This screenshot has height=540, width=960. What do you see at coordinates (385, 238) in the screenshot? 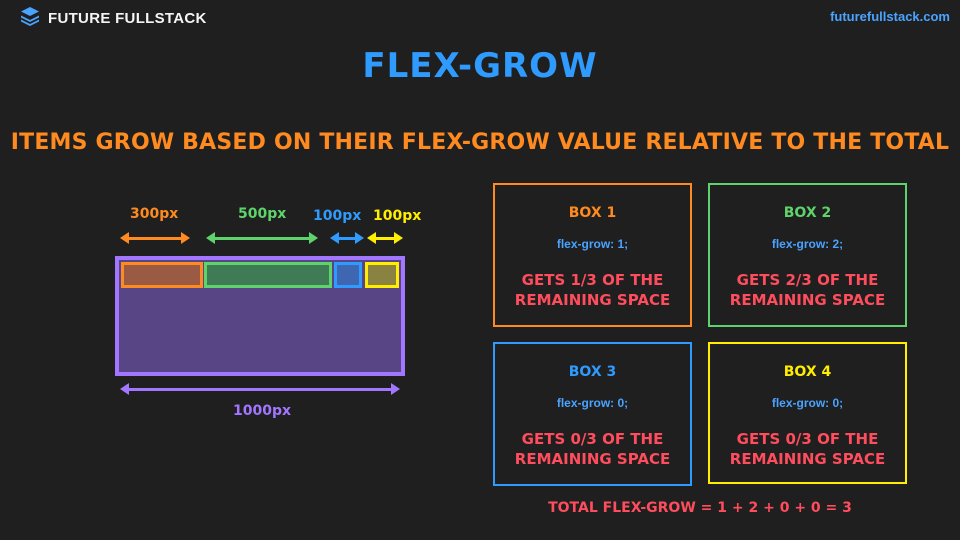
I see `item-4-width-arrow` at bounding box center [385, 238].